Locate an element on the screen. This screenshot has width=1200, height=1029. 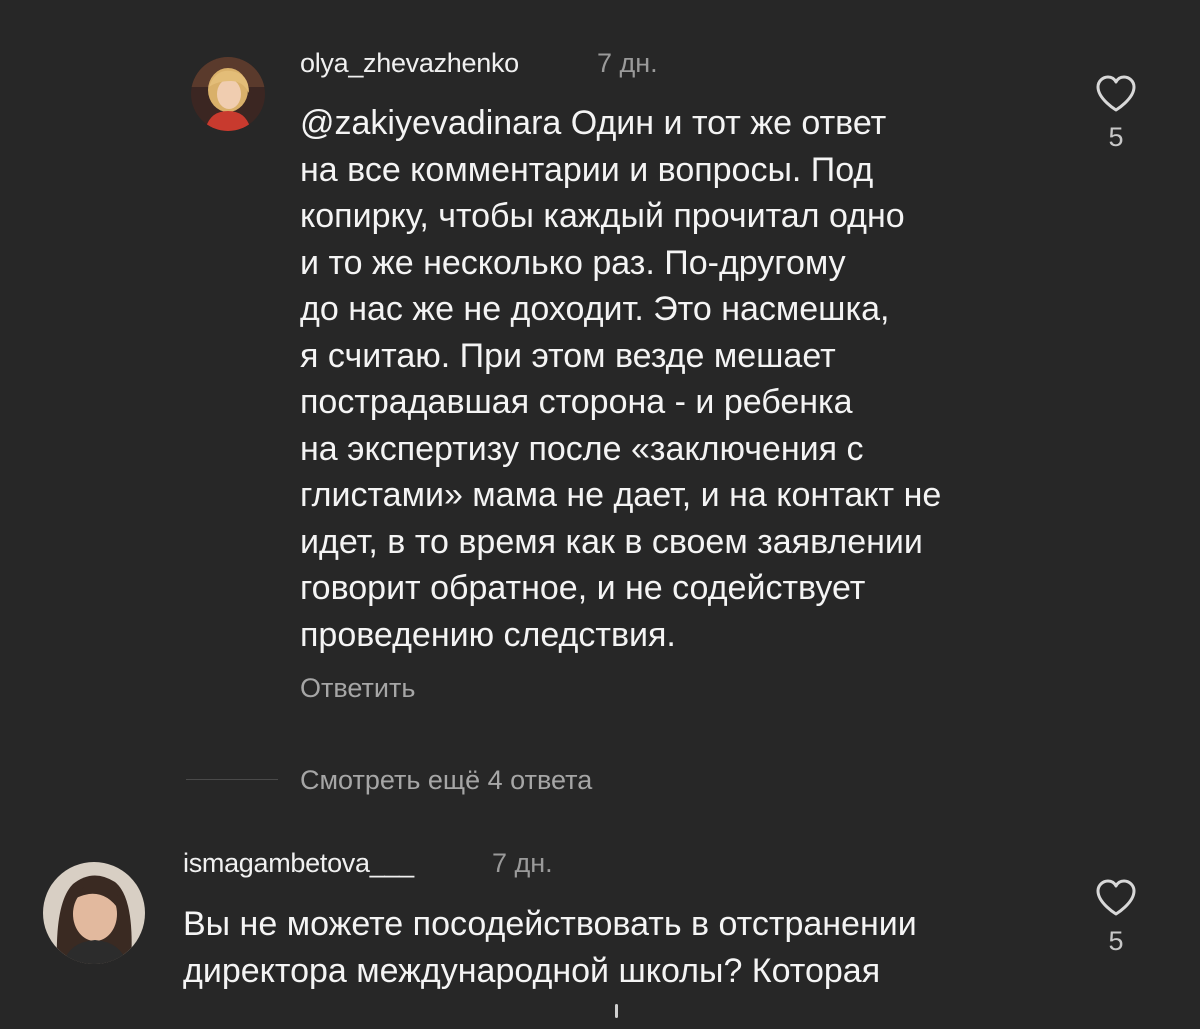
user-mention: @zakiyevadinara is located at coordinates (430, 123).